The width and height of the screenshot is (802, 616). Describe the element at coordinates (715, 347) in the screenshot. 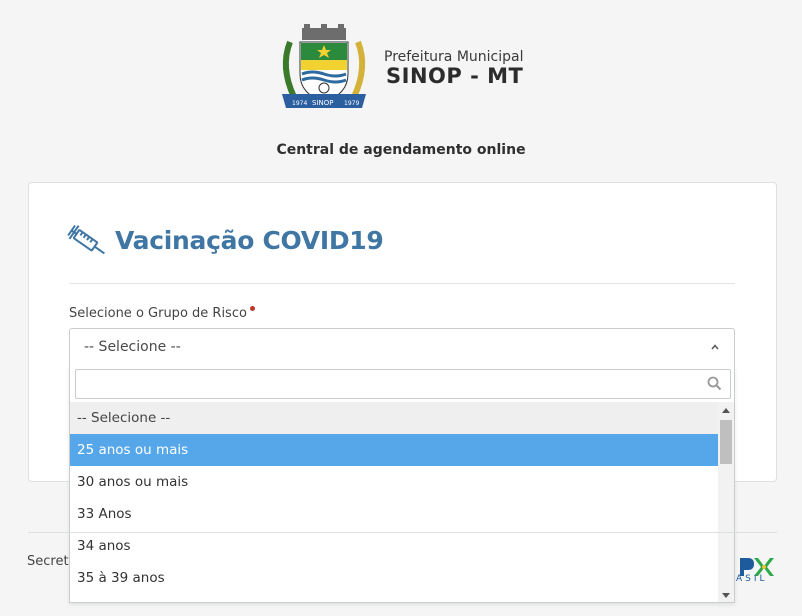

I see `chevron-up-icon` at that location.